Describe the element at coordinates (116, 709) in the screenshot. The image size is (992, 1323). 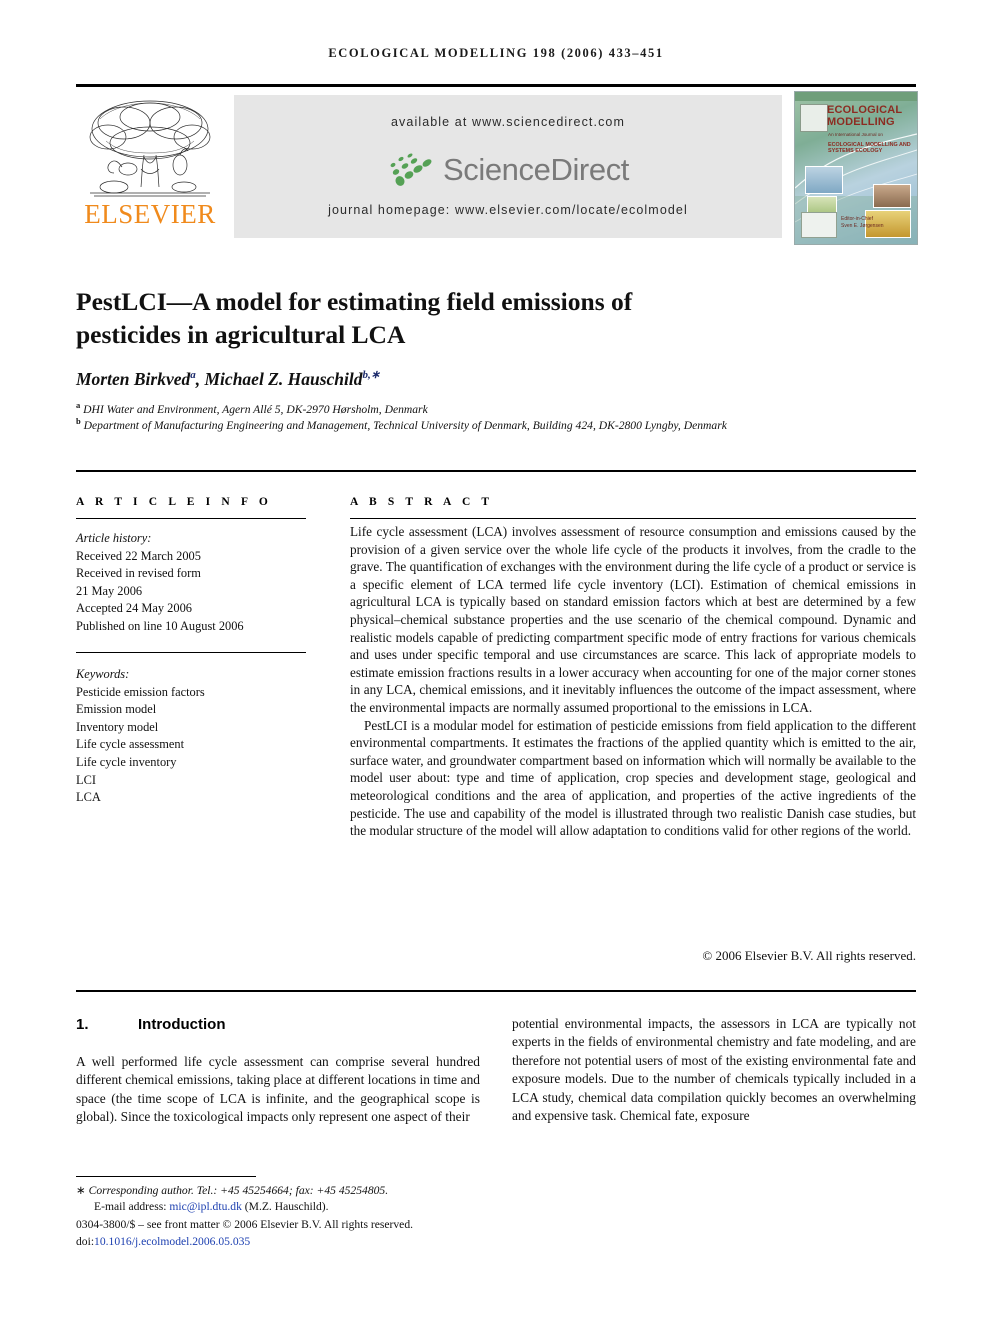
I see `keyword-item: Emission model` at that location.